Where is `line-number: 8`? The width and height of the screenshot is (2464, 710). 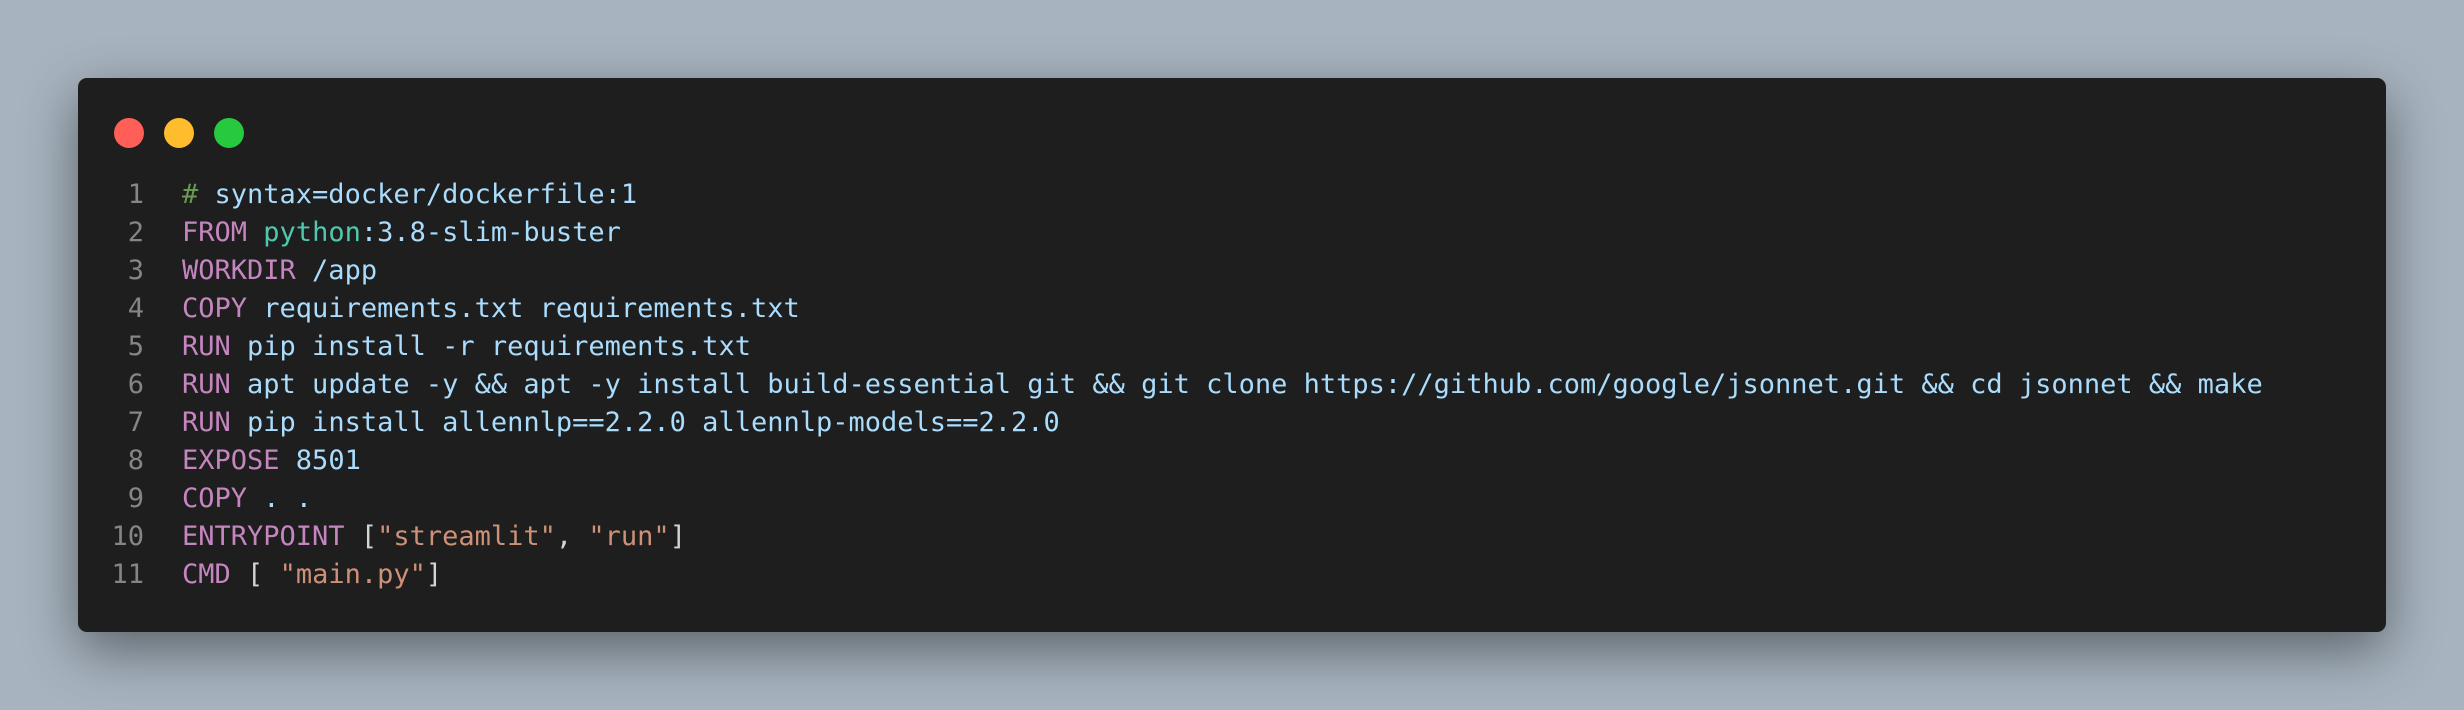 line-number: 8 is located at coordinates (135, 460).